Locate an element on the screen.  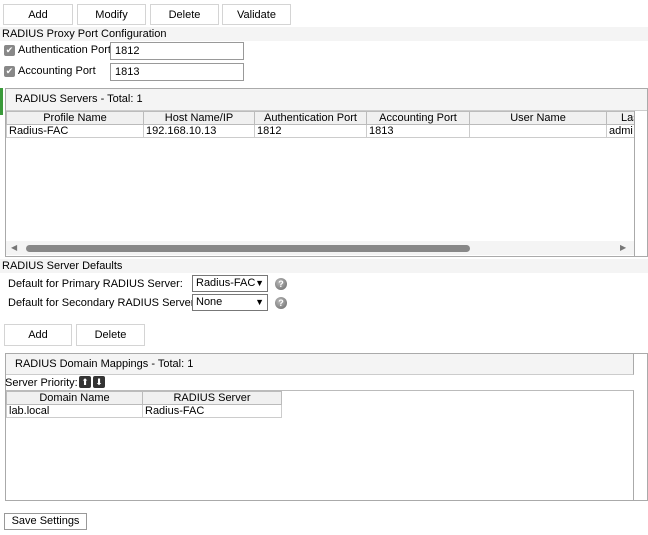
servers-title: RADIUS Servers - Total: 1 is located at coordinates (326, 100).